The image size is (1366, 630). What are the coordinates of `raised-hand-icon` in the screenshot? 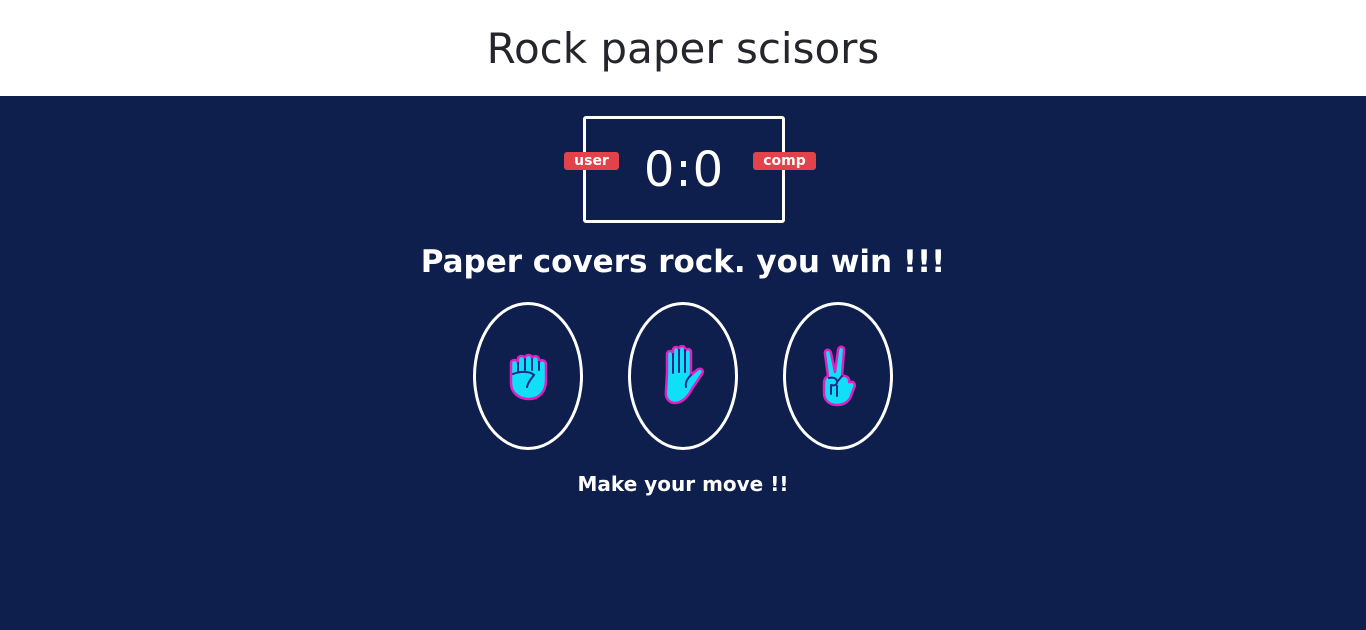 It's located at (684, 375).